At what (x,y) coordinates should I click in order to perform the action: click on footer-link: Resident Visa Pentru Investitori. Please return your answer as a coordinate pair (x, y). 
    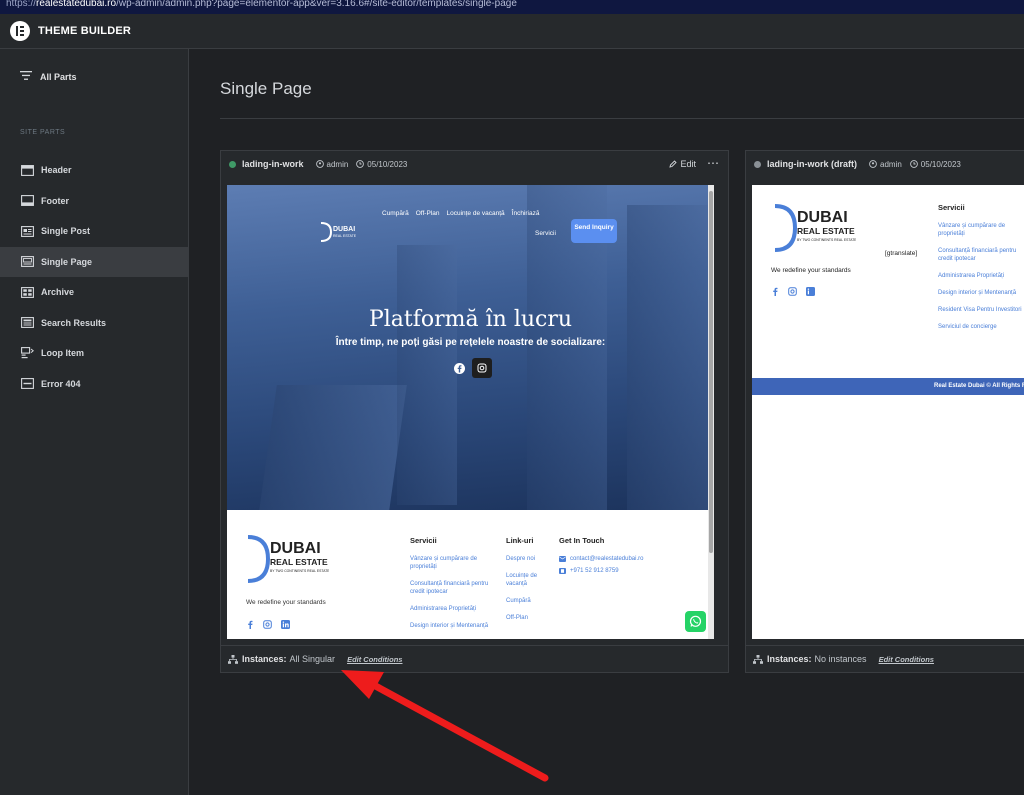
    Looking at the image, I should click on (980, 310).